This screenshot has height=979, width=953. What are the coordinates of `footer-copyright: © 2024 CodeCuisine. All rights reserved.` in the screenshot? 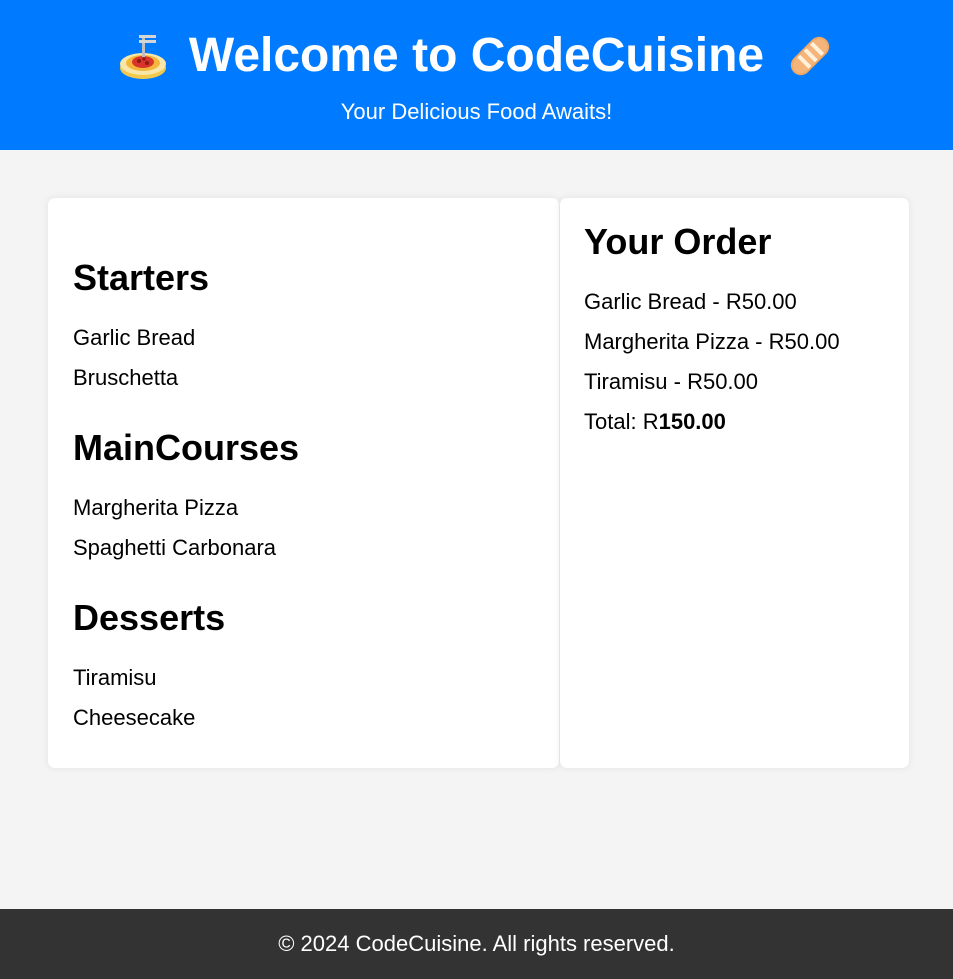 It's located at (476, 943).